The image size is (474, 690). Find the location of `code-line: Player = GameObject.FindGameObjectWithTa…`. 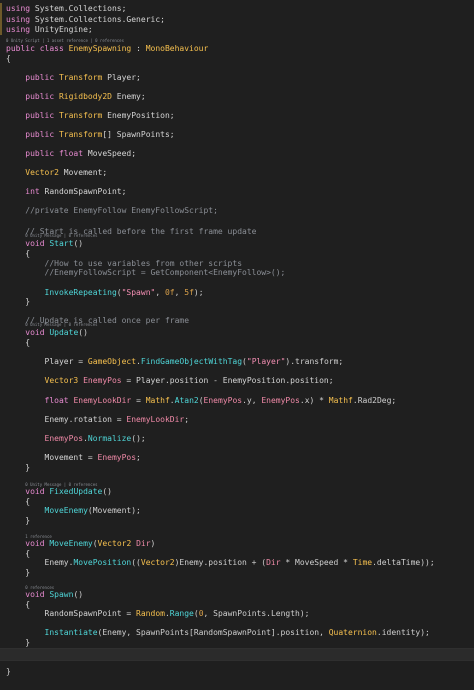

code-line: Player = GameObject.FindGameObjectWithTa… is located at coordinates (237, 361).